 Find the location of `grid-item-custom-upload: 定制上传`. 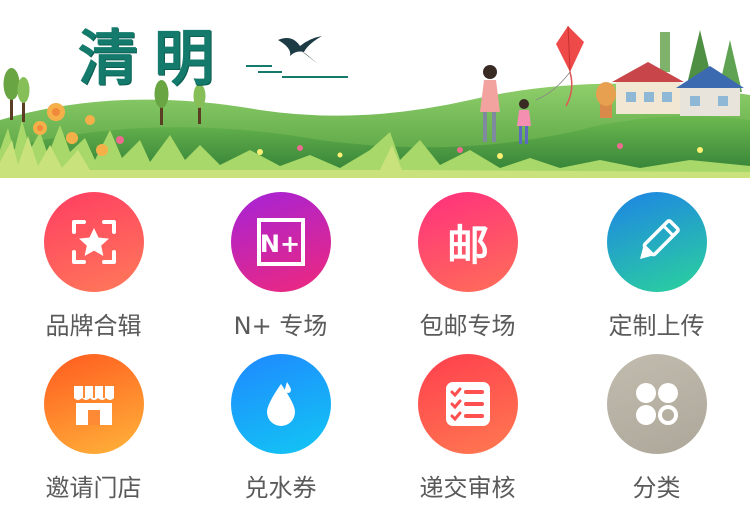

grid-item-custom-upload: 定制上传 is located at coordinates (656, 266).